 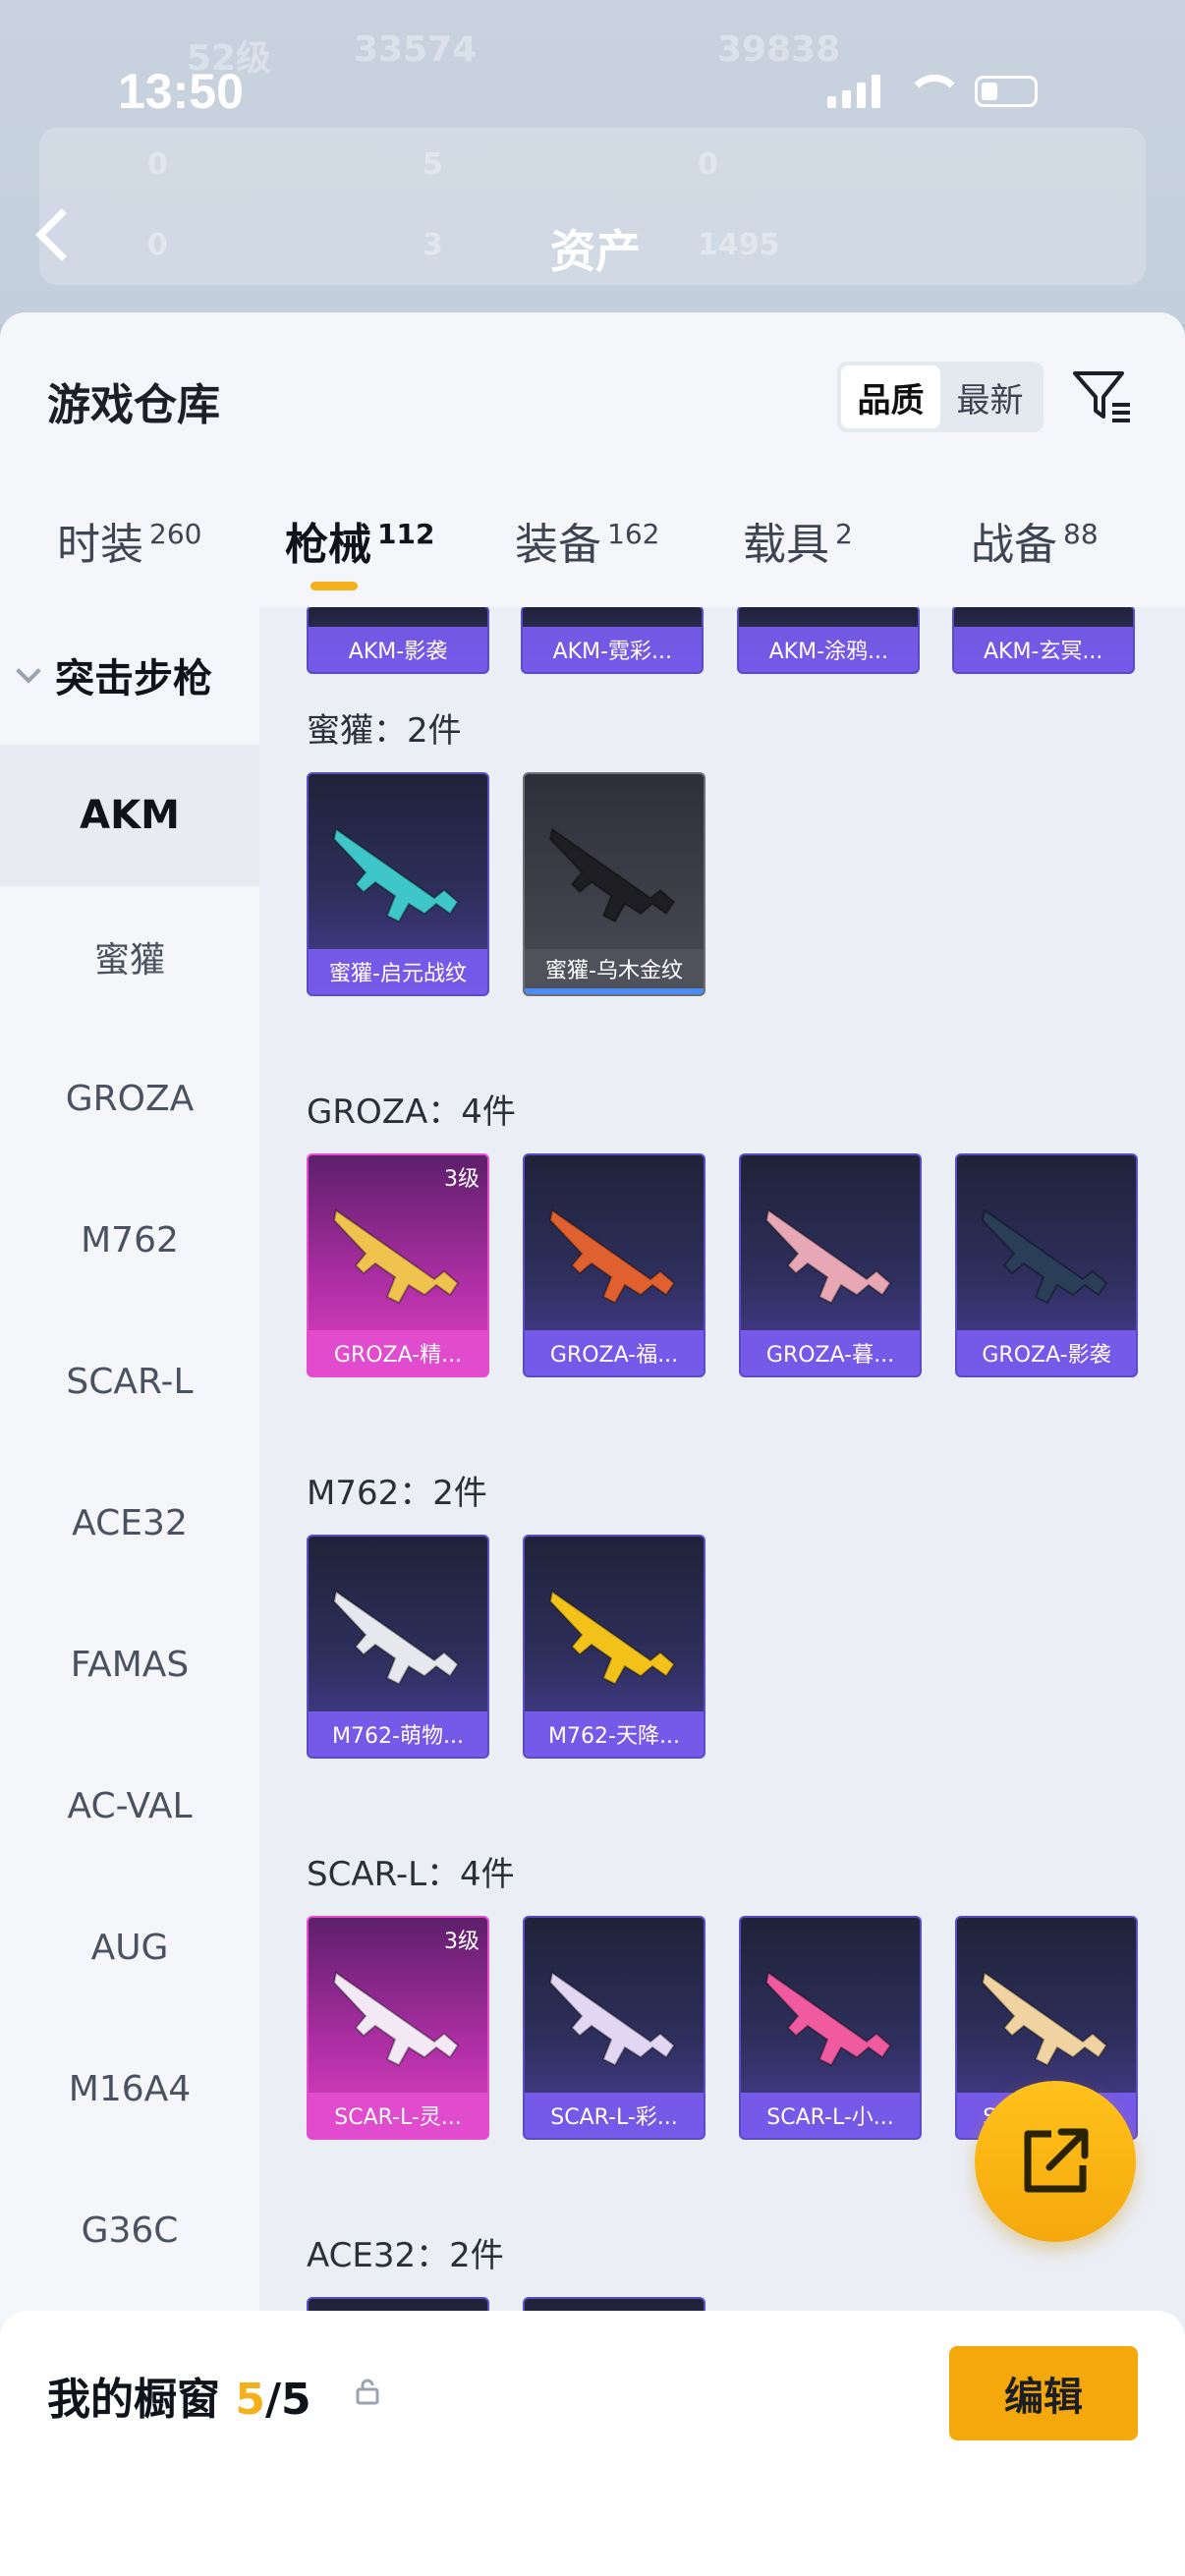 What do you see at coordinates (844, 534) in the screenshot?
I see `tab-count: 2` at bounding box center [844, 534].